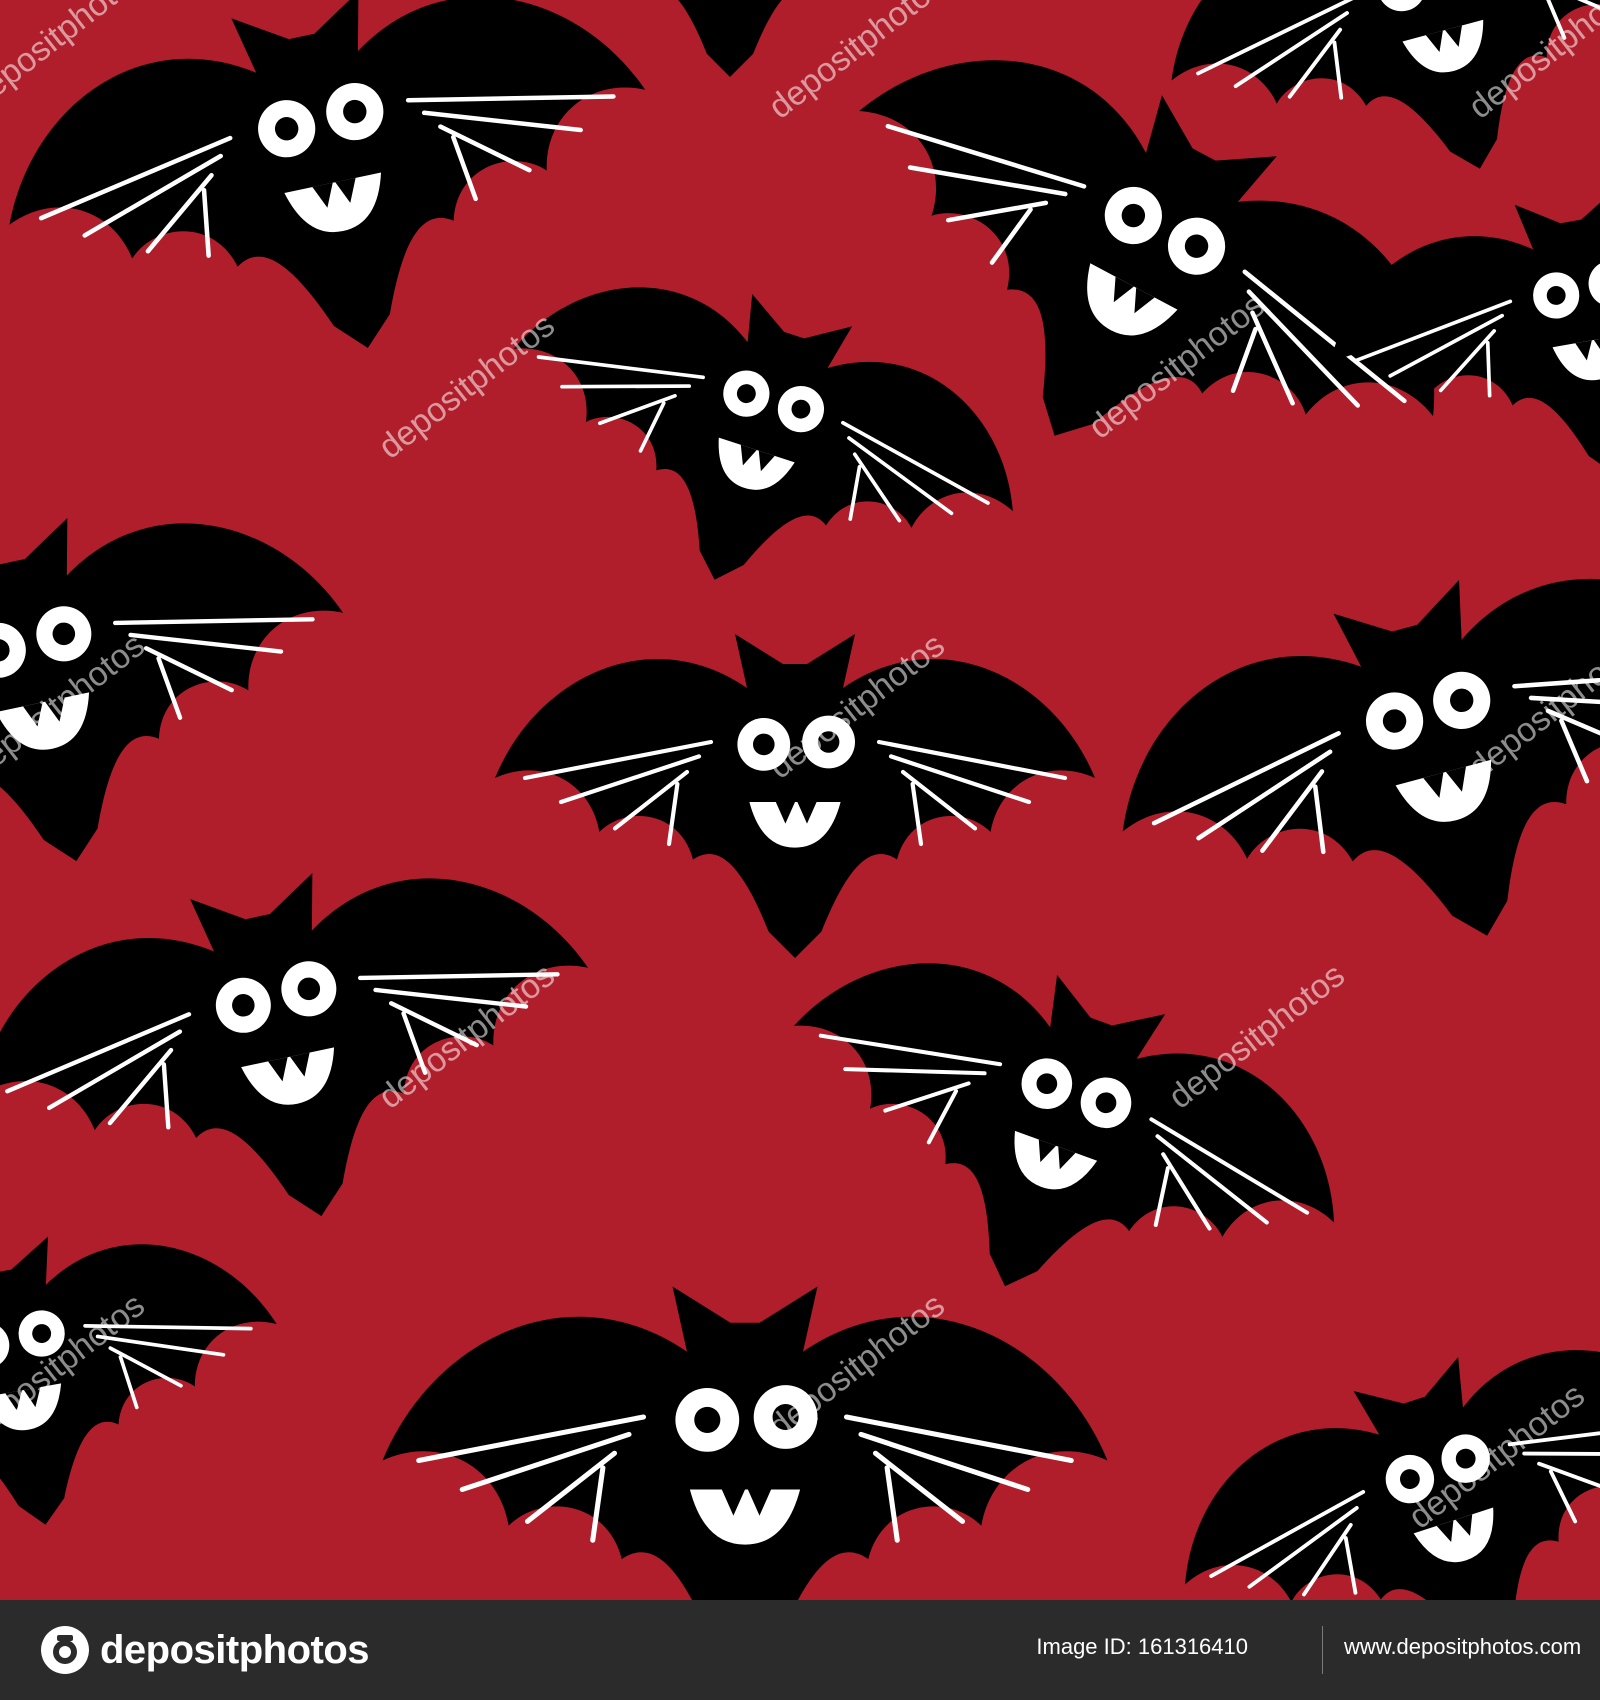  Describe the element at coordinates (1142, 1646) in the screenshot. I see `image-id-label: Image ID: 161316410` at that location.